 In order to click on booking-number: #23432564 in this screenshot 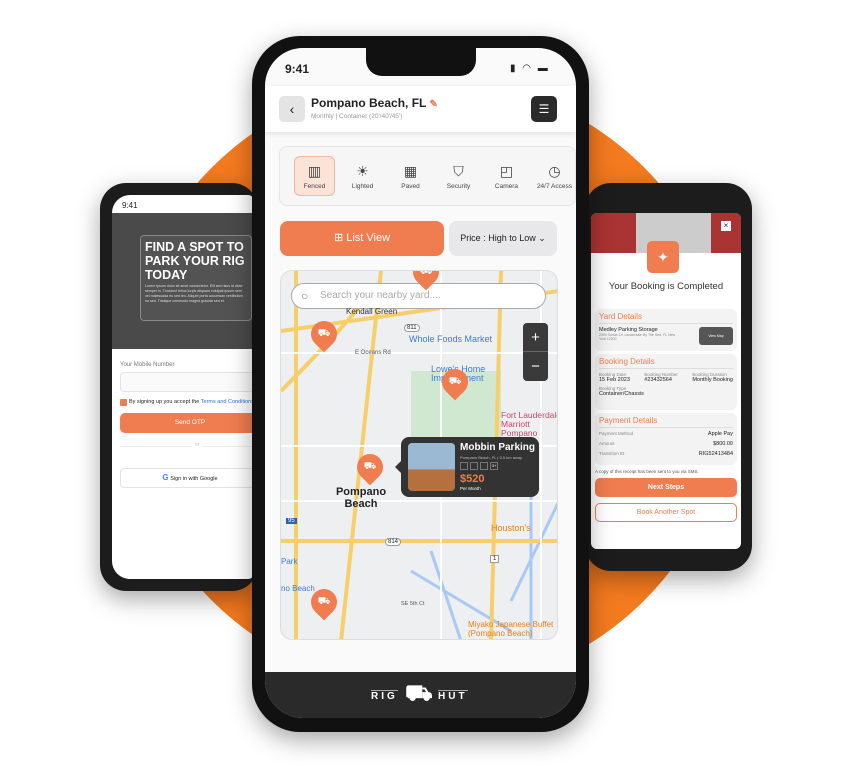, I will do `click(658, 380)`.